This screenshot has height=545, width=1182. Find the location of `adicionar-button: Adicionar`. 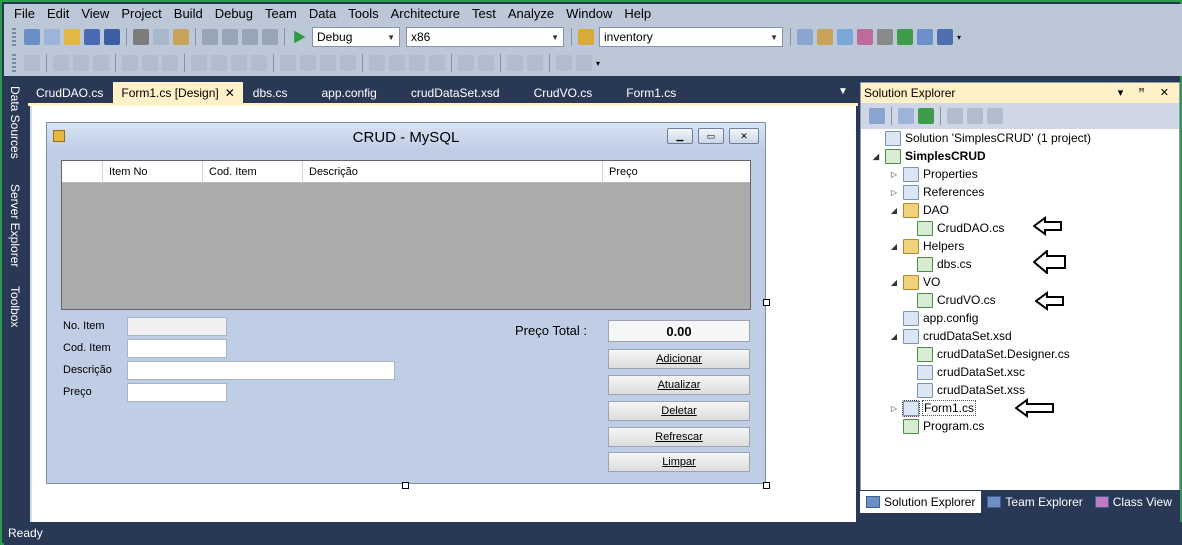

adicionar-button: Adicionar is located at coordinates (679, 359).